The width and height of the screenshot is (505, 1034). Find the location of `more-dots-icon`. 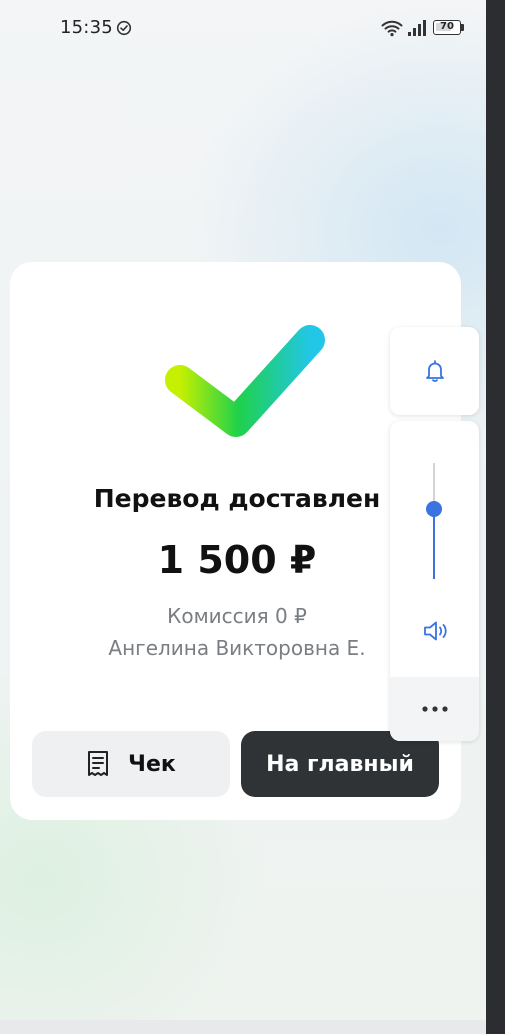

more-dots-icon is located at coordinates (434, 709).